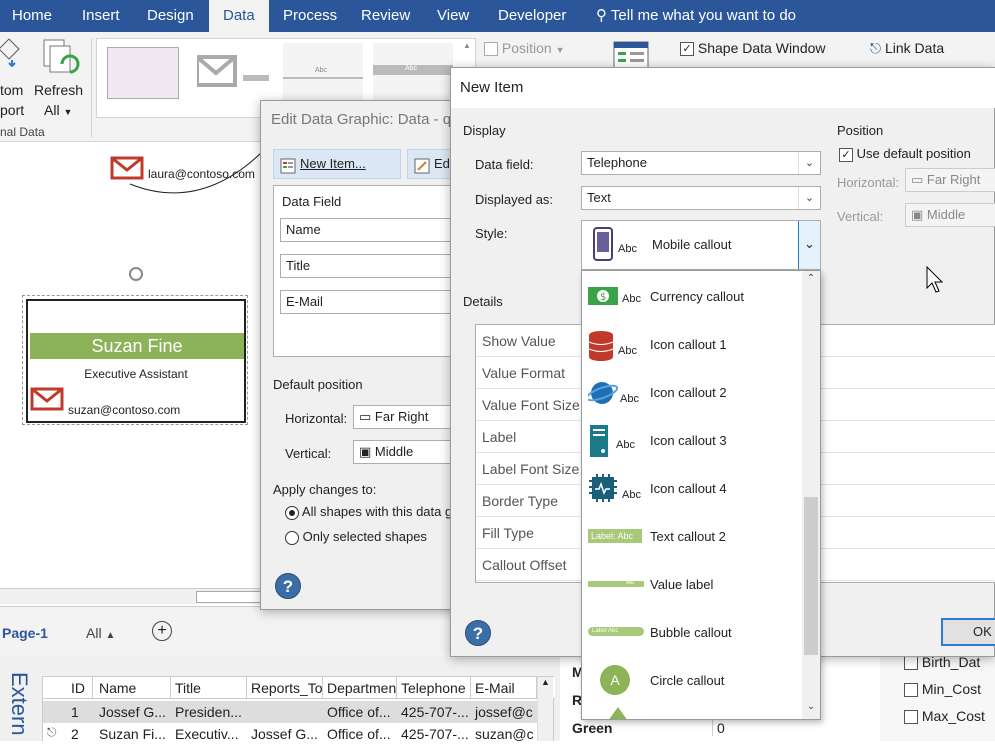  I want to click on radio-selected-shapes-button, so click(292, 537).